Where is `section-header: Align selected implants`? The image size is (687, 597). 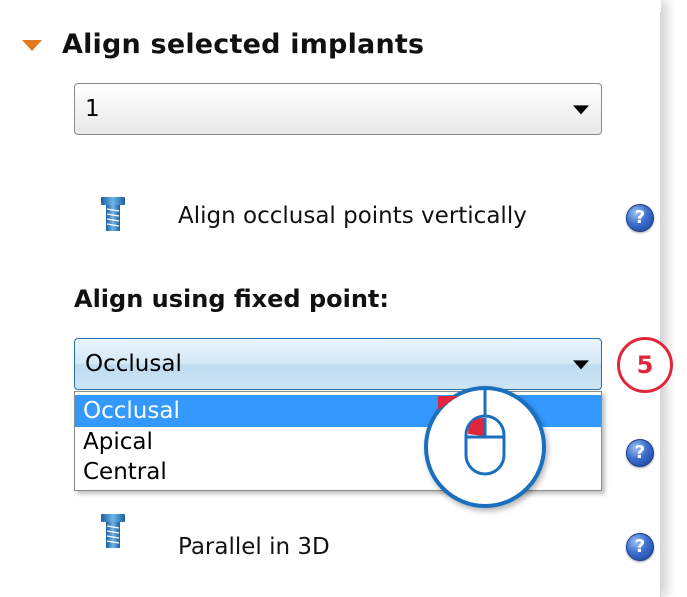 section-header: Align selected implants is located at coordinates (223, 44).